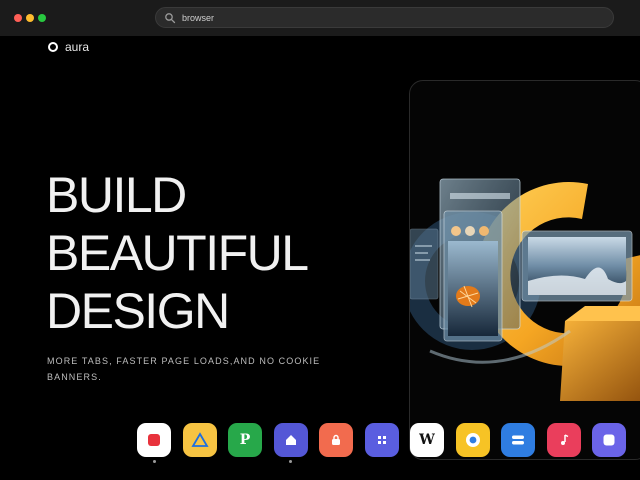 This screenshot has width=640, height=480. What do you see at coordinates (198, 18) in the screenshot?
I see `address-text: browser` at bounding box center [198, 18].